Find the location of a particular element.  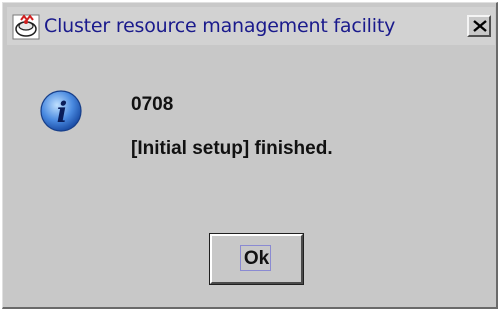

cluster-app-icon is located at coordinates (26, 27).